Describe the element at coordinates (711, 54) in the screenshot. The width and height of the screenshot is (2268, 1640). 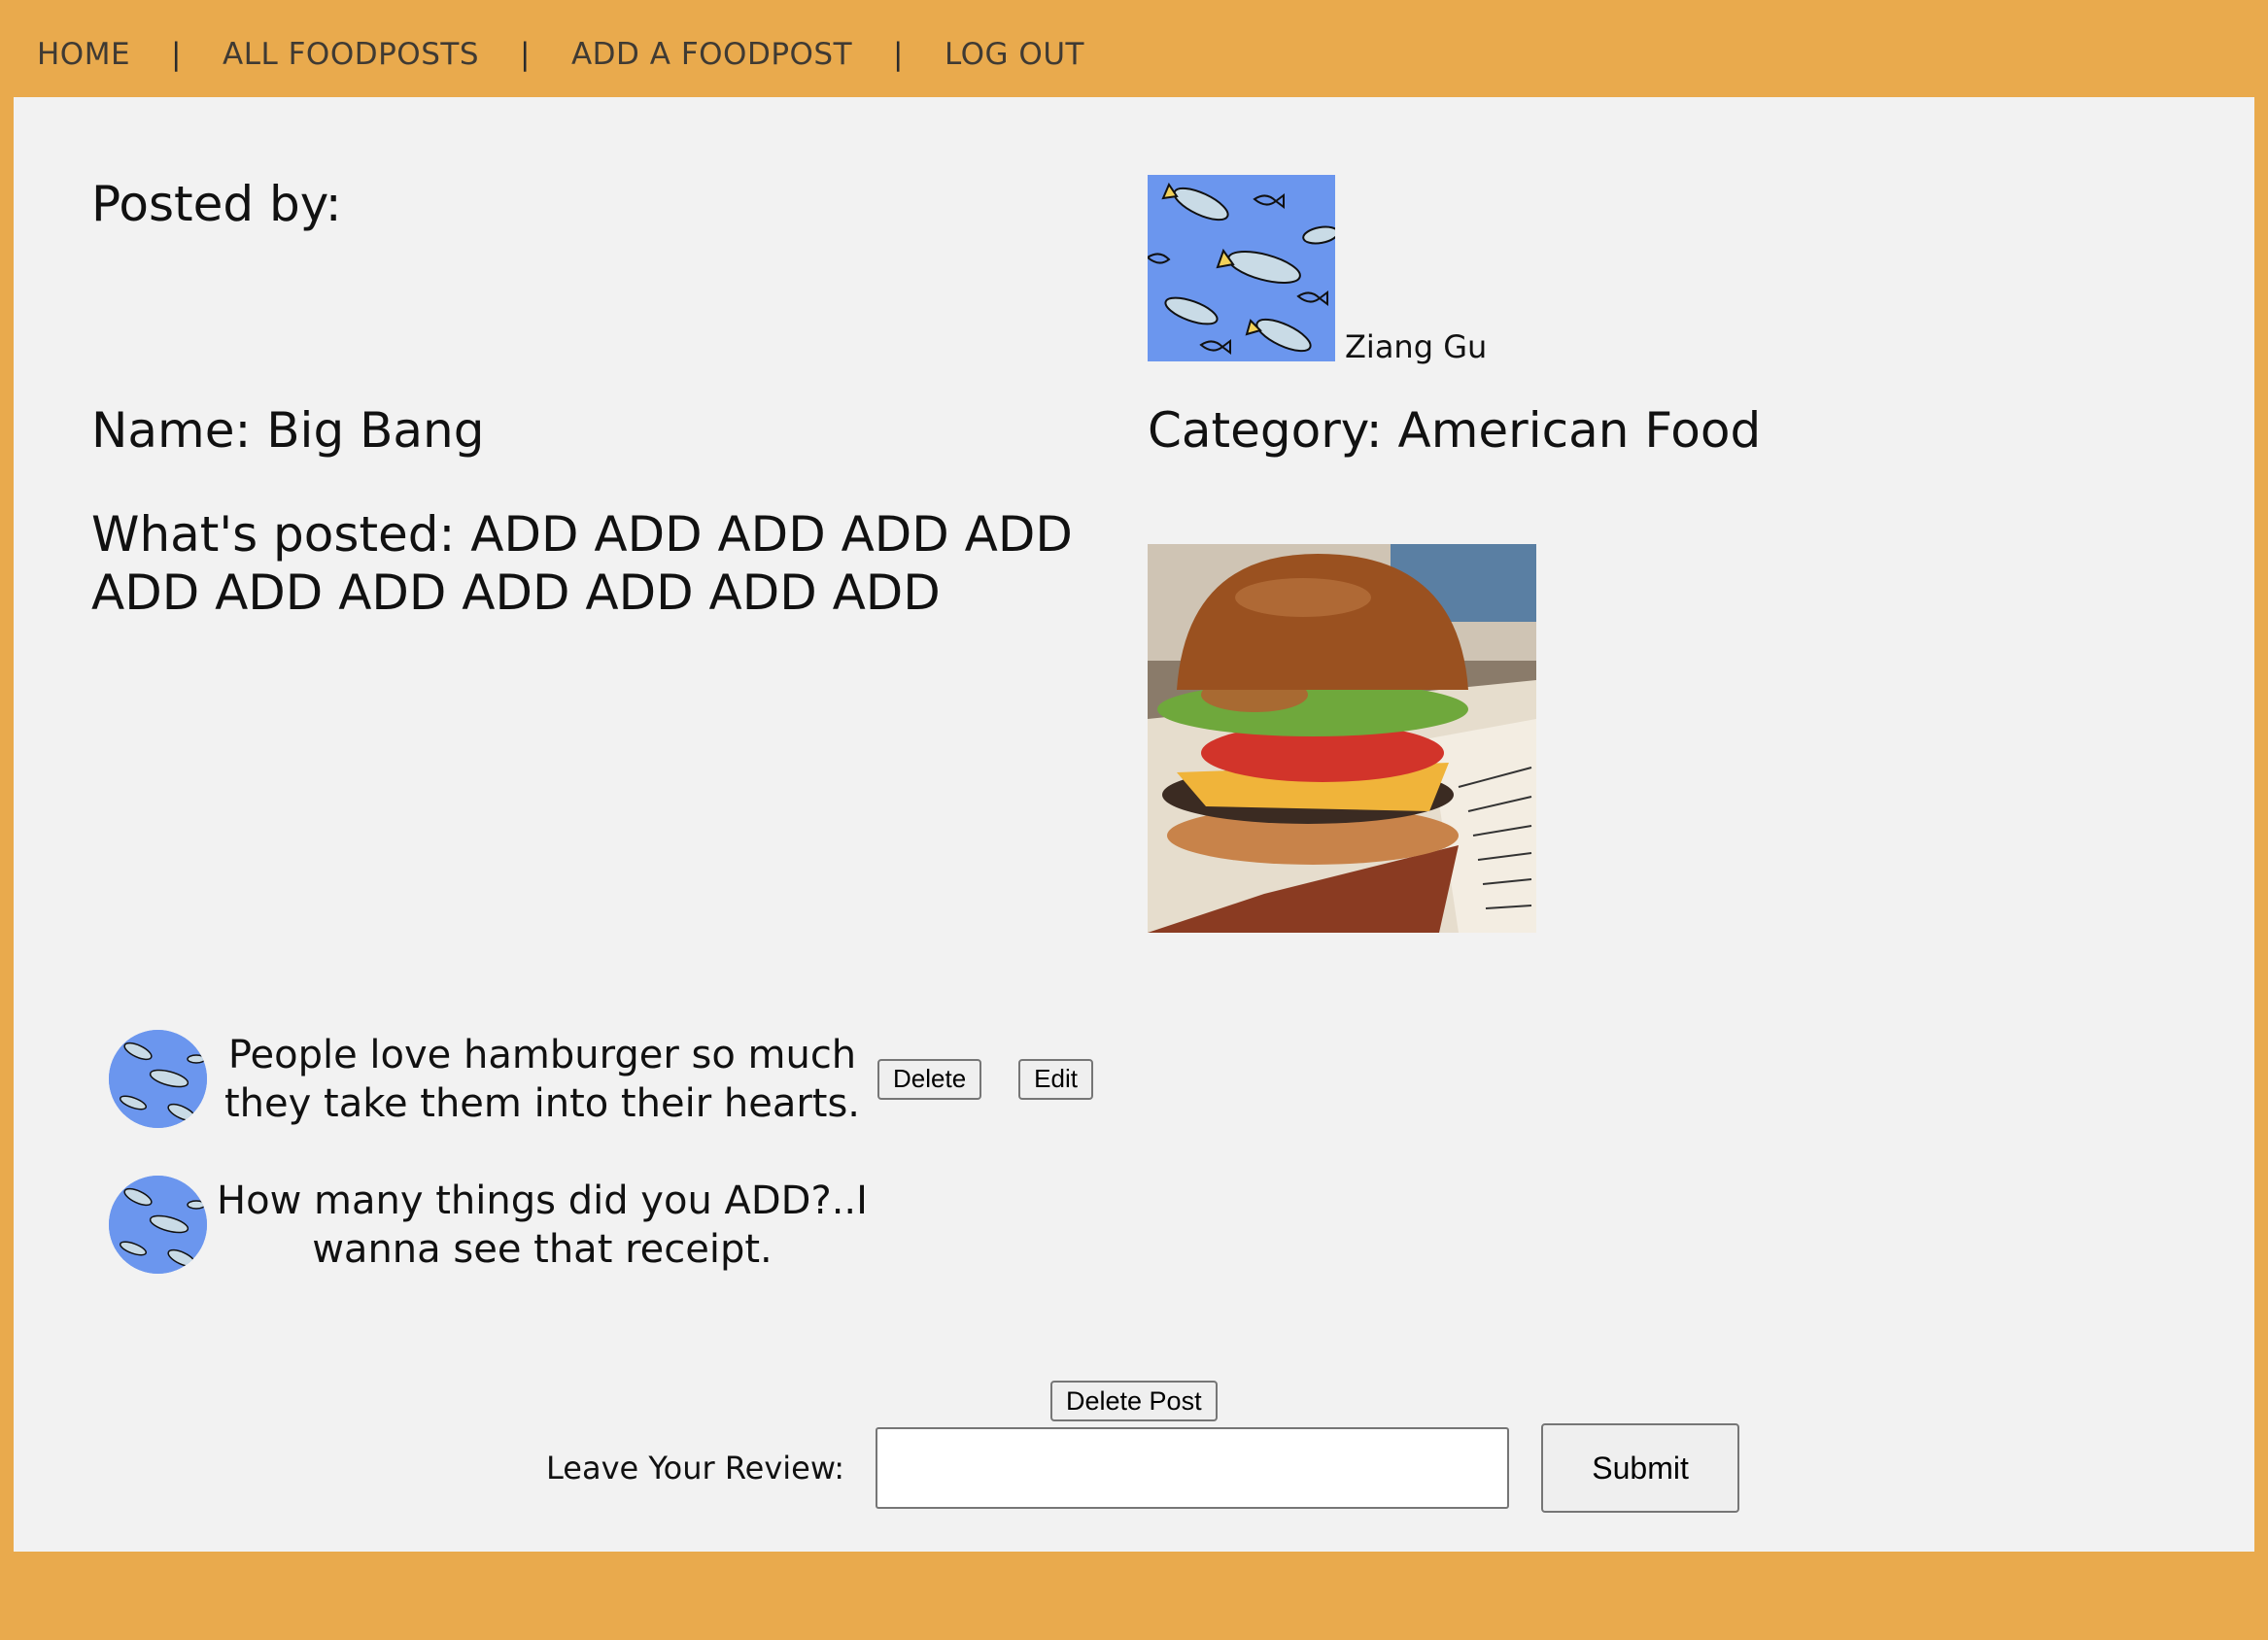
I see `nav-add-foodpost-link: ADD A FOODPOST` at that location.